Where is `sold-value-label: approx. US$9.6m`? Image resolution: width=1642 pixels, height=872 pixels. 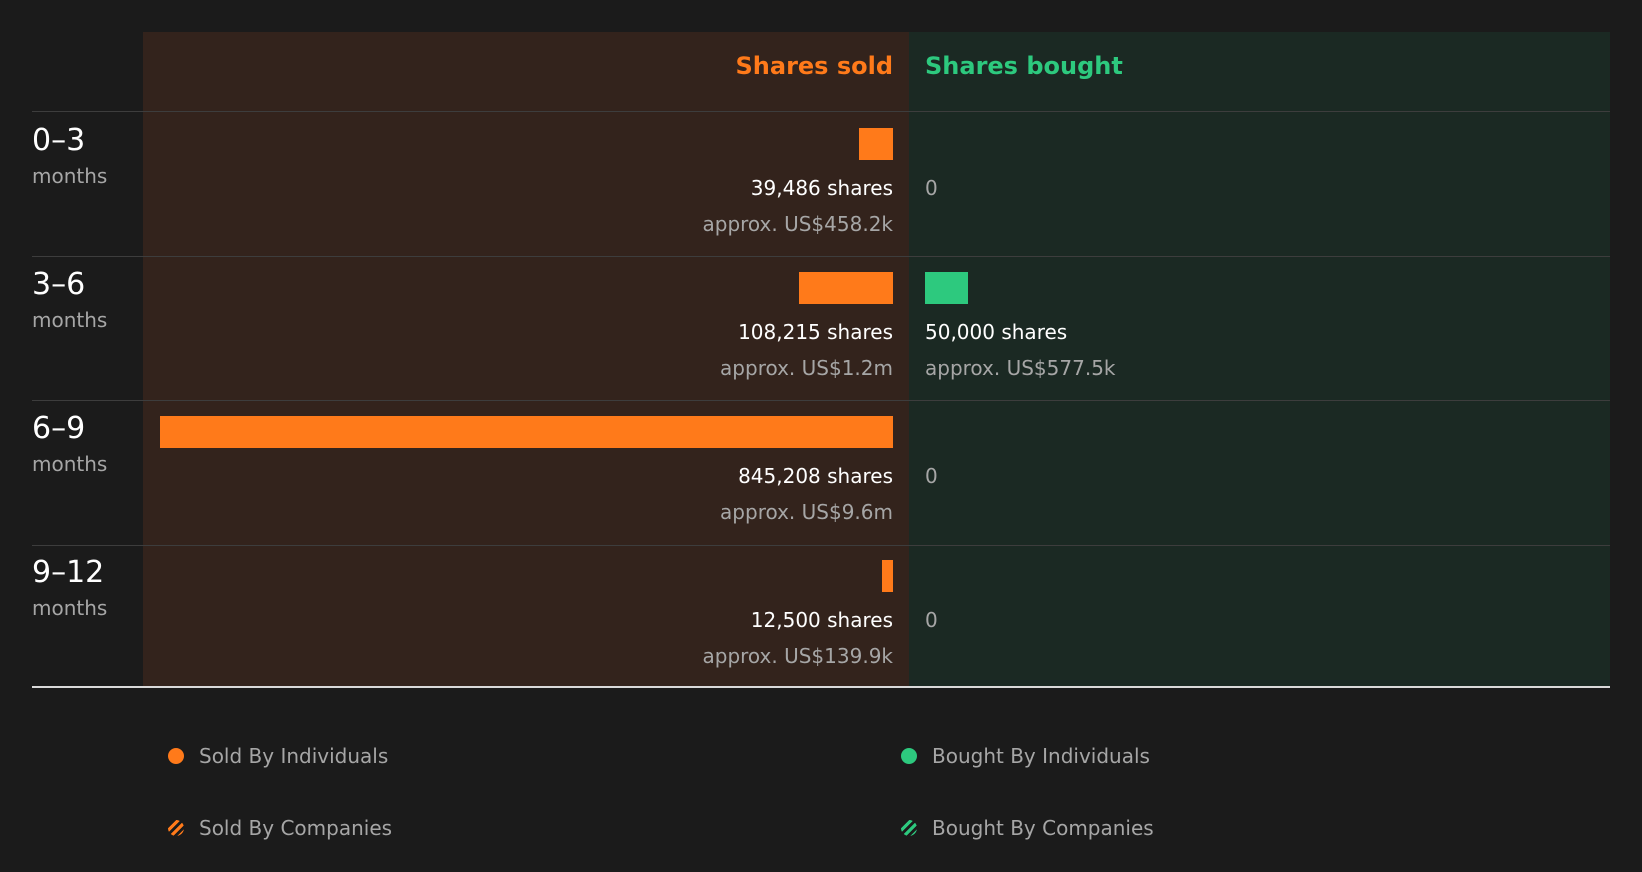
sold-value-label: approx. US$9.6m is located at coordinates (806, 512).